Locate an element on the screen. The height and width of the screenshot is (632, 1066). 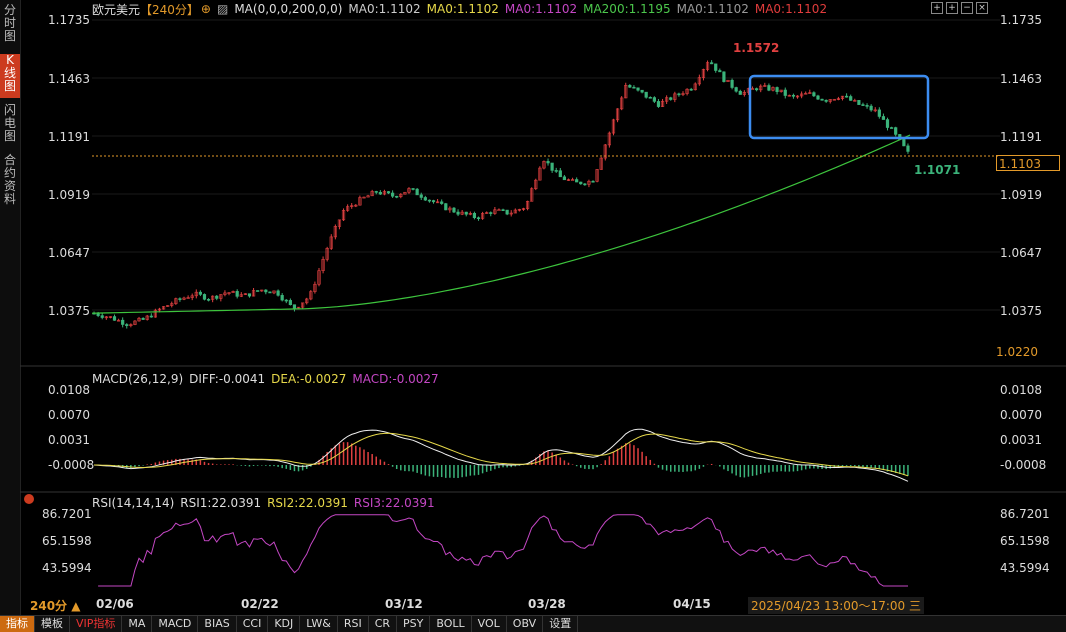
price-axis-right-2: 1.1463 is located at coordinates (1021, 79).